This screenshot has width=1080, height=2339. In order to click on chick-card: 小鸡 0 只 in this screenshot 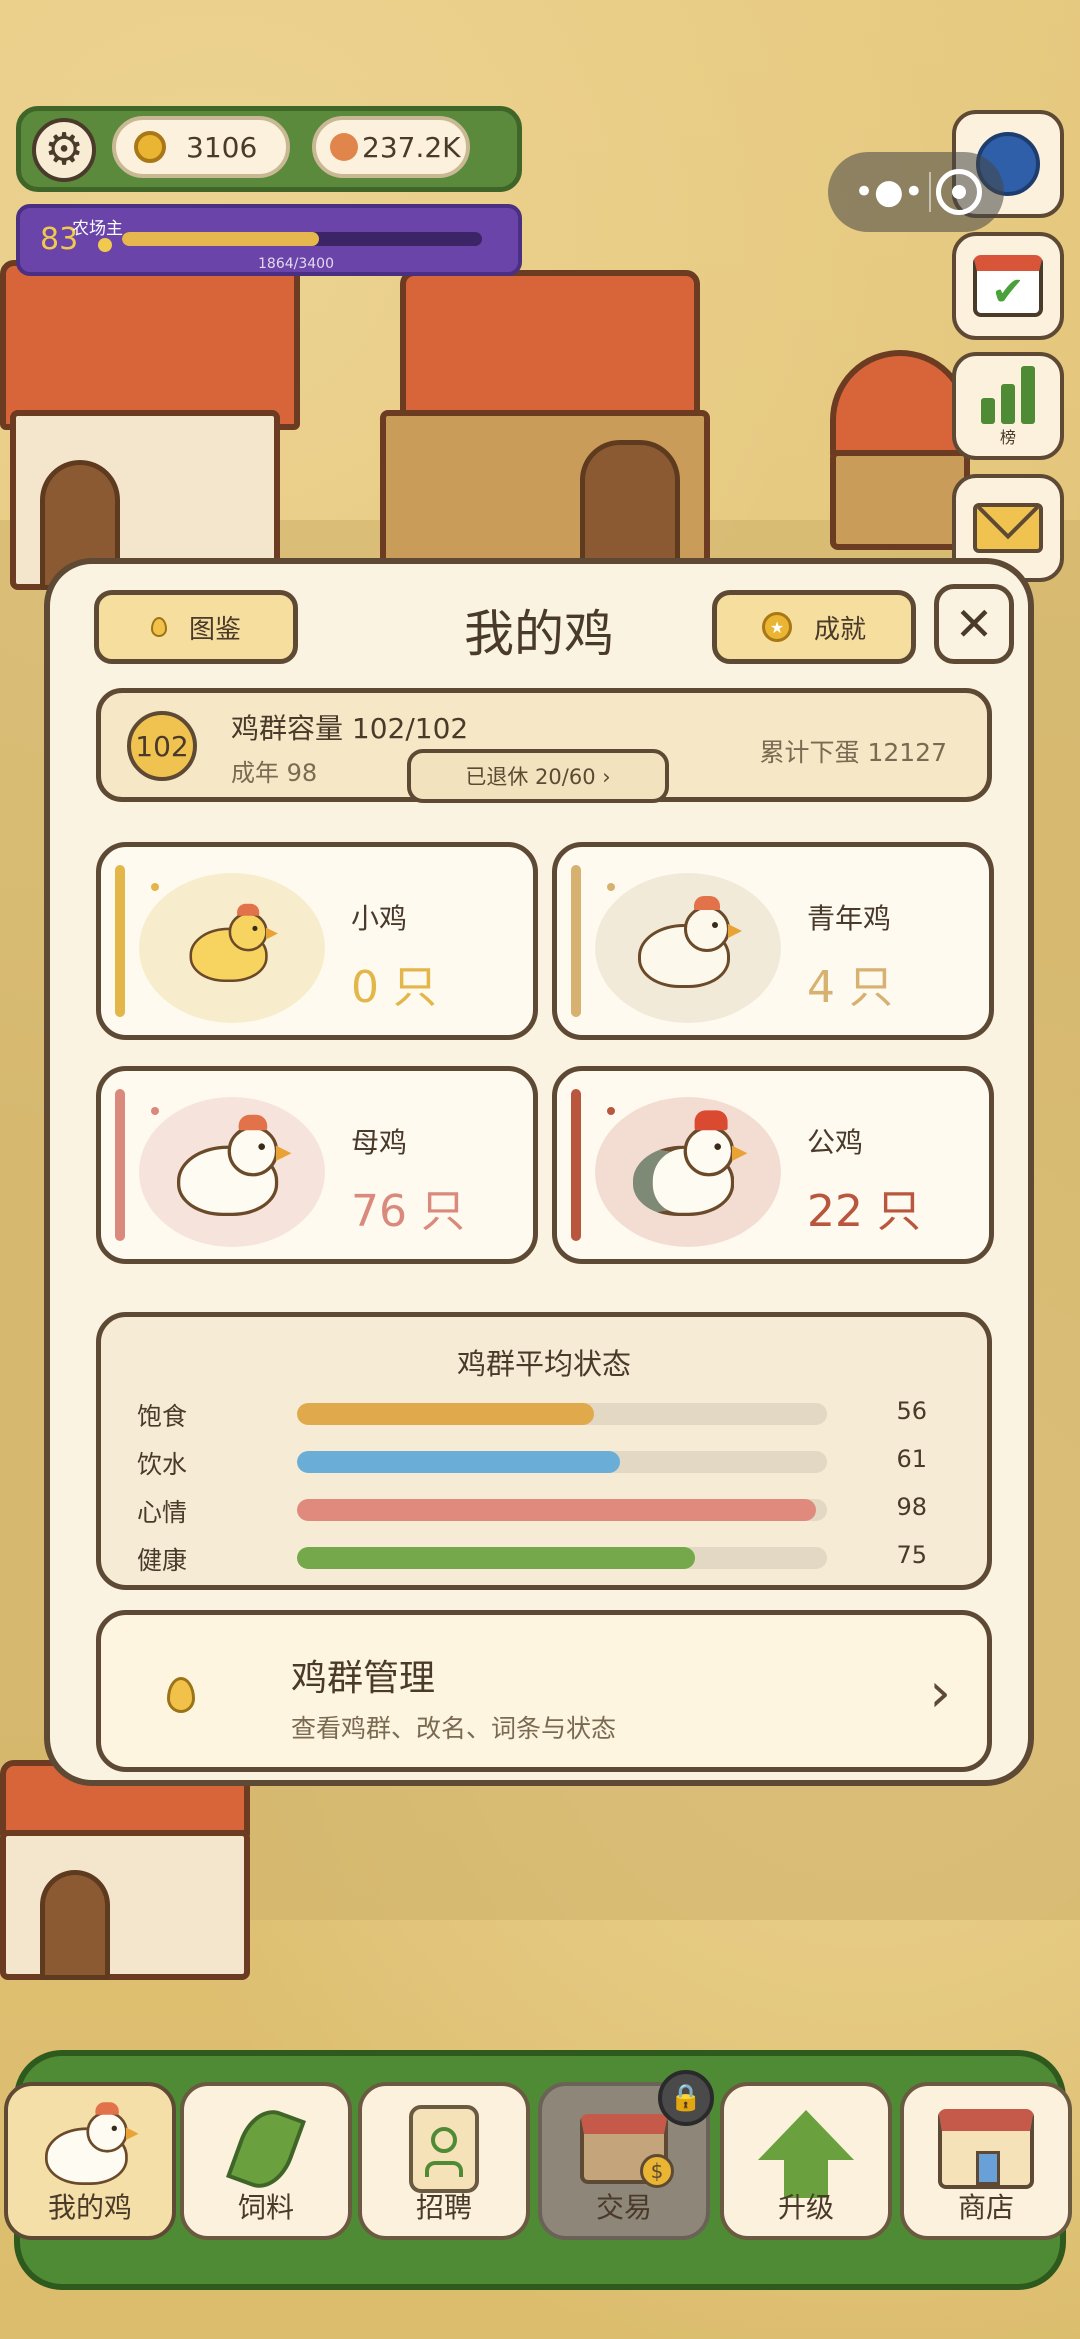, I will do `click(317, 941)`.